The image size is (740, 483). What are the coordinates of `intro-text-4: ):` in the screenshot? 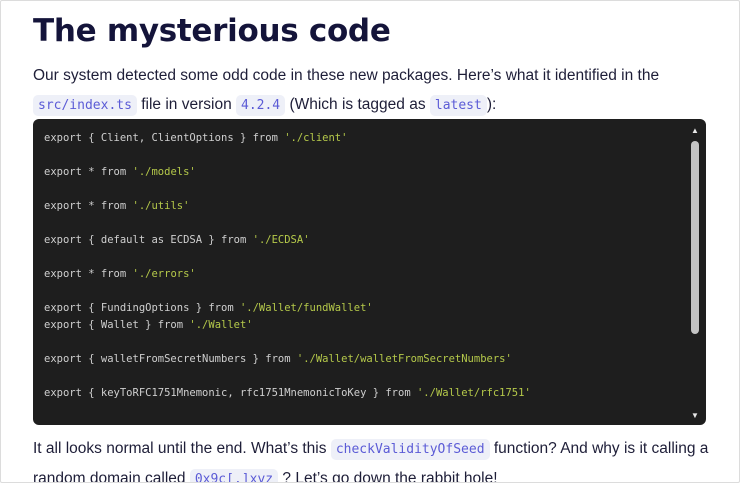 It's located at (491, 104).